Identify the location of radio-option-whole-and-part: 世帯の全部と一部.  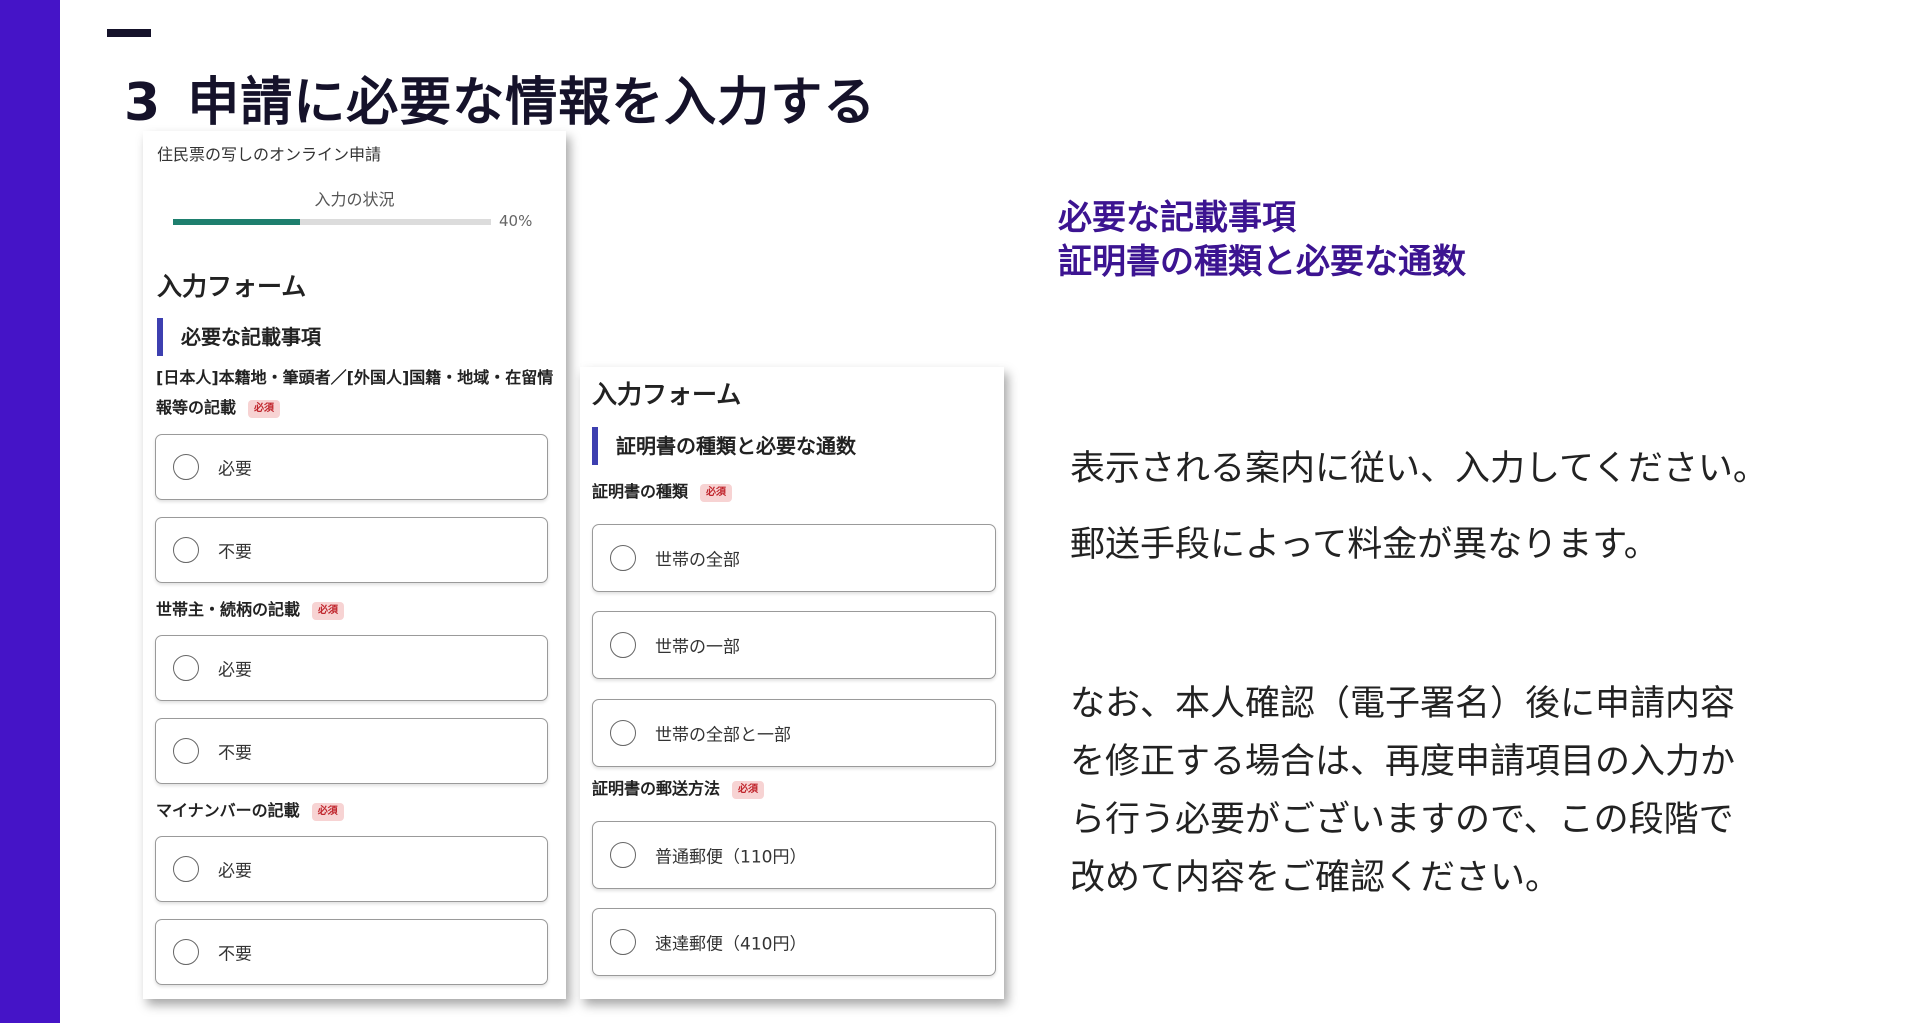
(794, 733).